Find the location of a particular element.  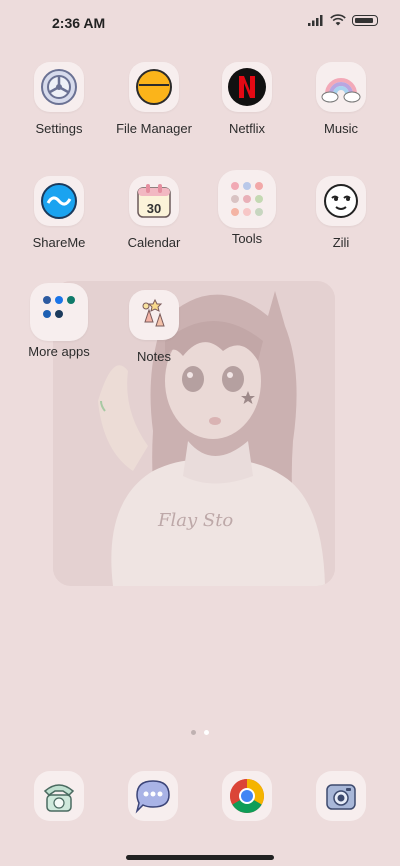

app-zili: Zili is located at coordinates (341, 213).